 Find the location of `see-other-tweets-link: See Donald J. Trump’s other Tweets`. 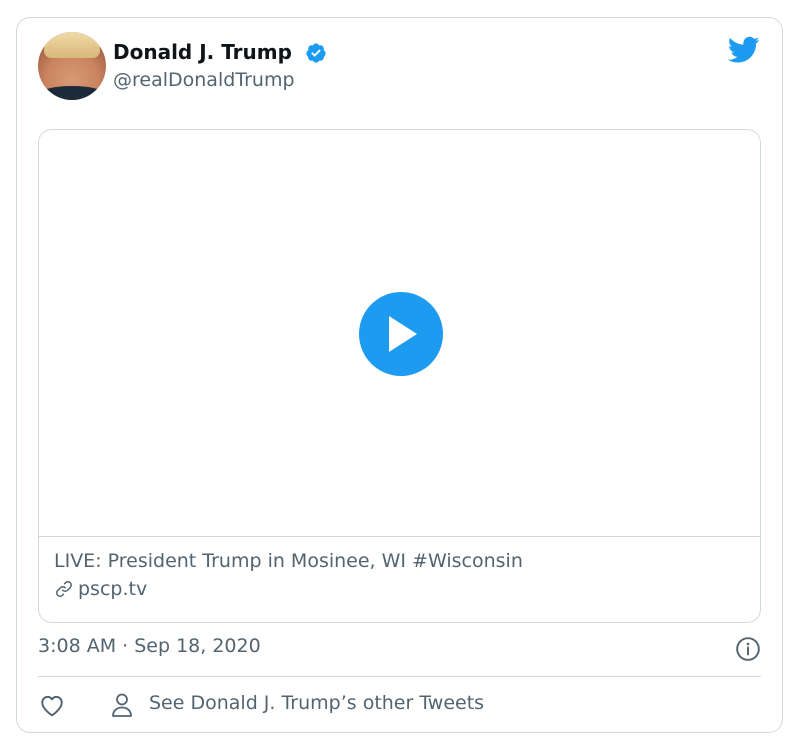

see-other-tweets-link: See Donald J. Trump’s other Tweets is located at coordinates (316, 703).